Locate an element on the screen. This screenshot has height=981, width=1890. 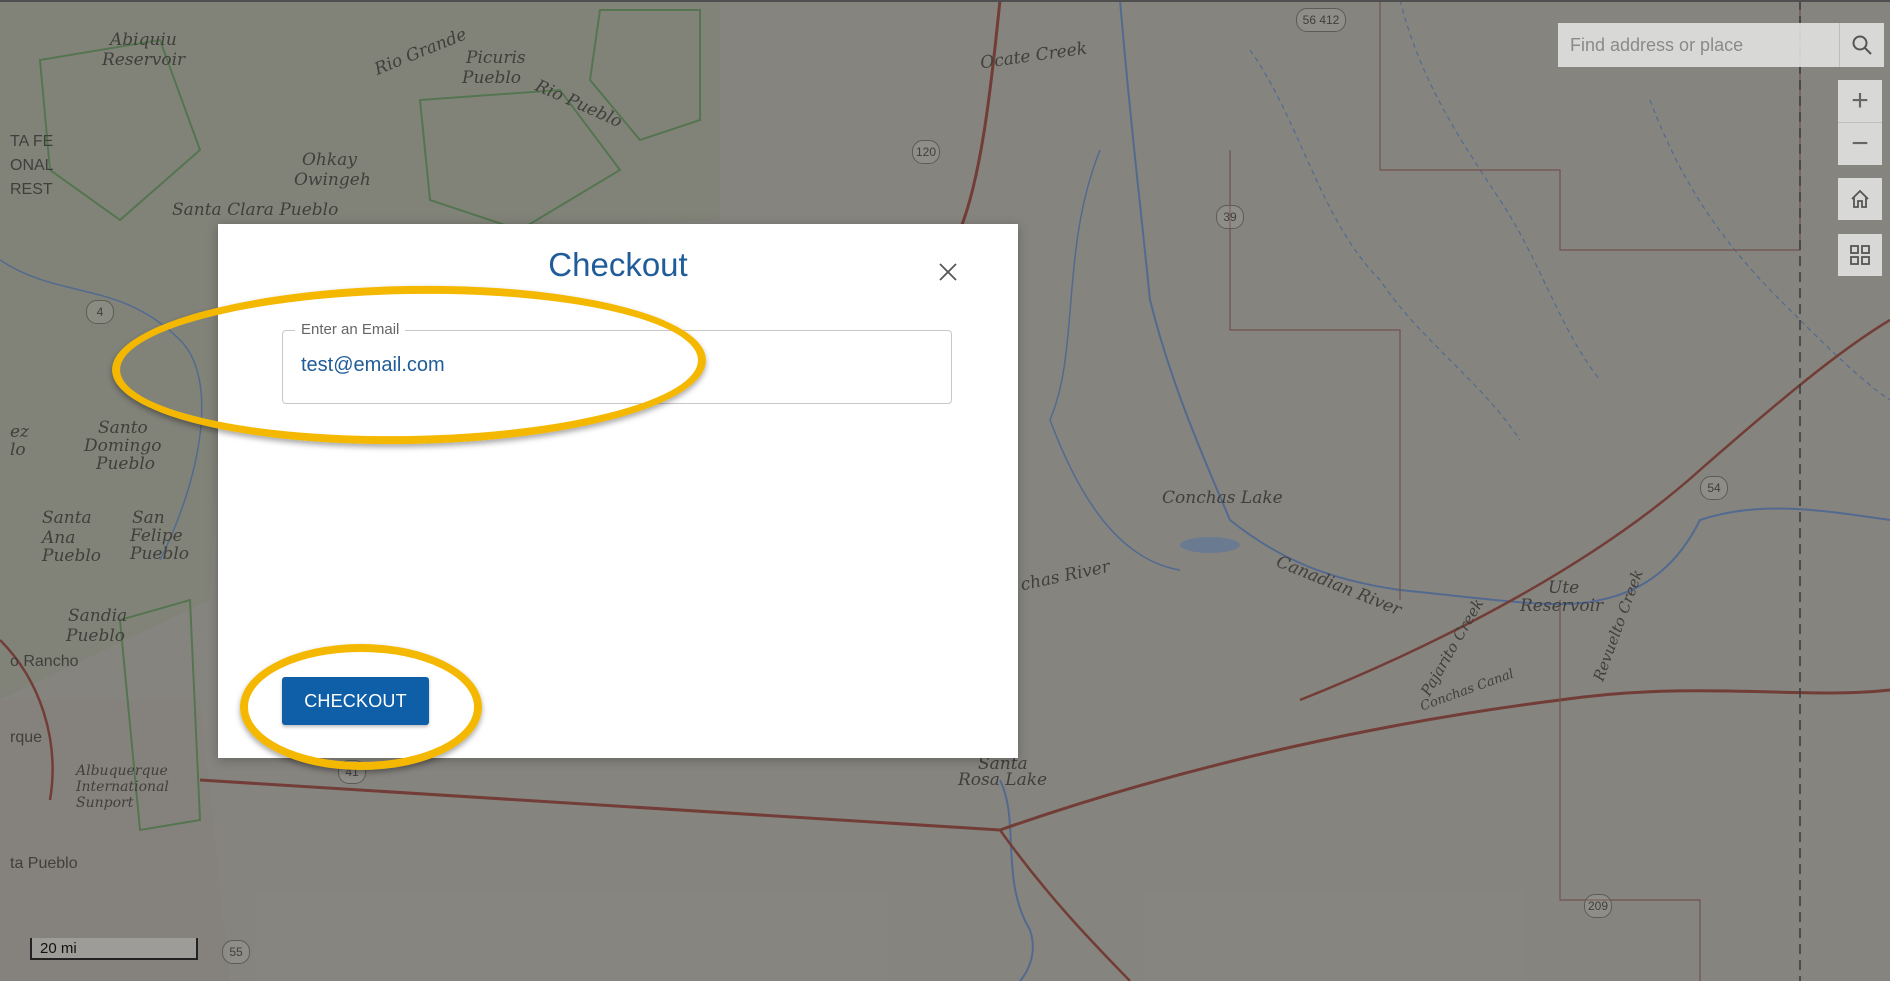
basemap-gallery-button is located at coordinates (1860, 255).